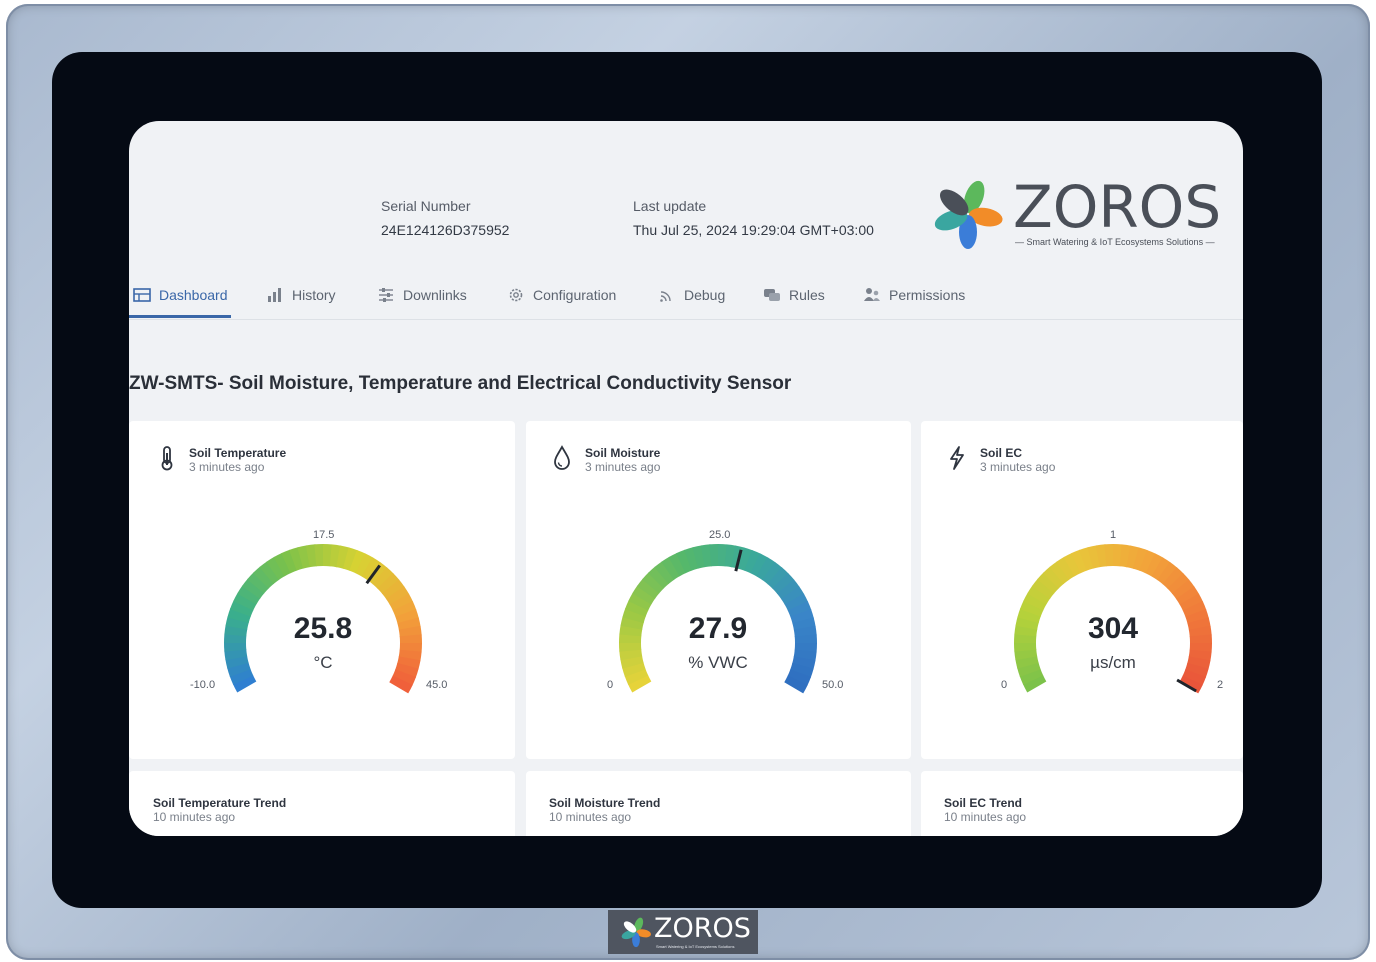  I want to click on zoros-logo-mark, so click(968, 214).